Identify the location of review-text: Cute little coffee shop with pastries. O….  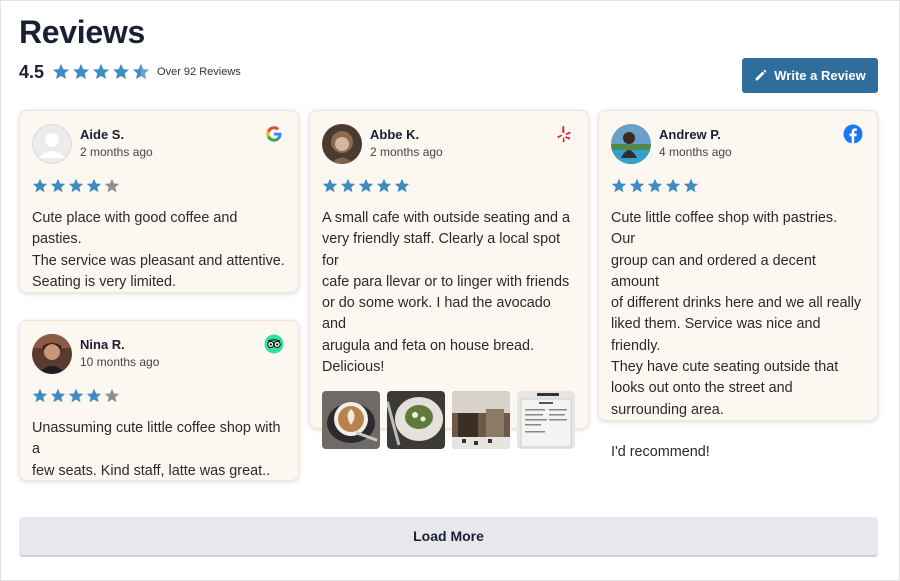
(736, 335).